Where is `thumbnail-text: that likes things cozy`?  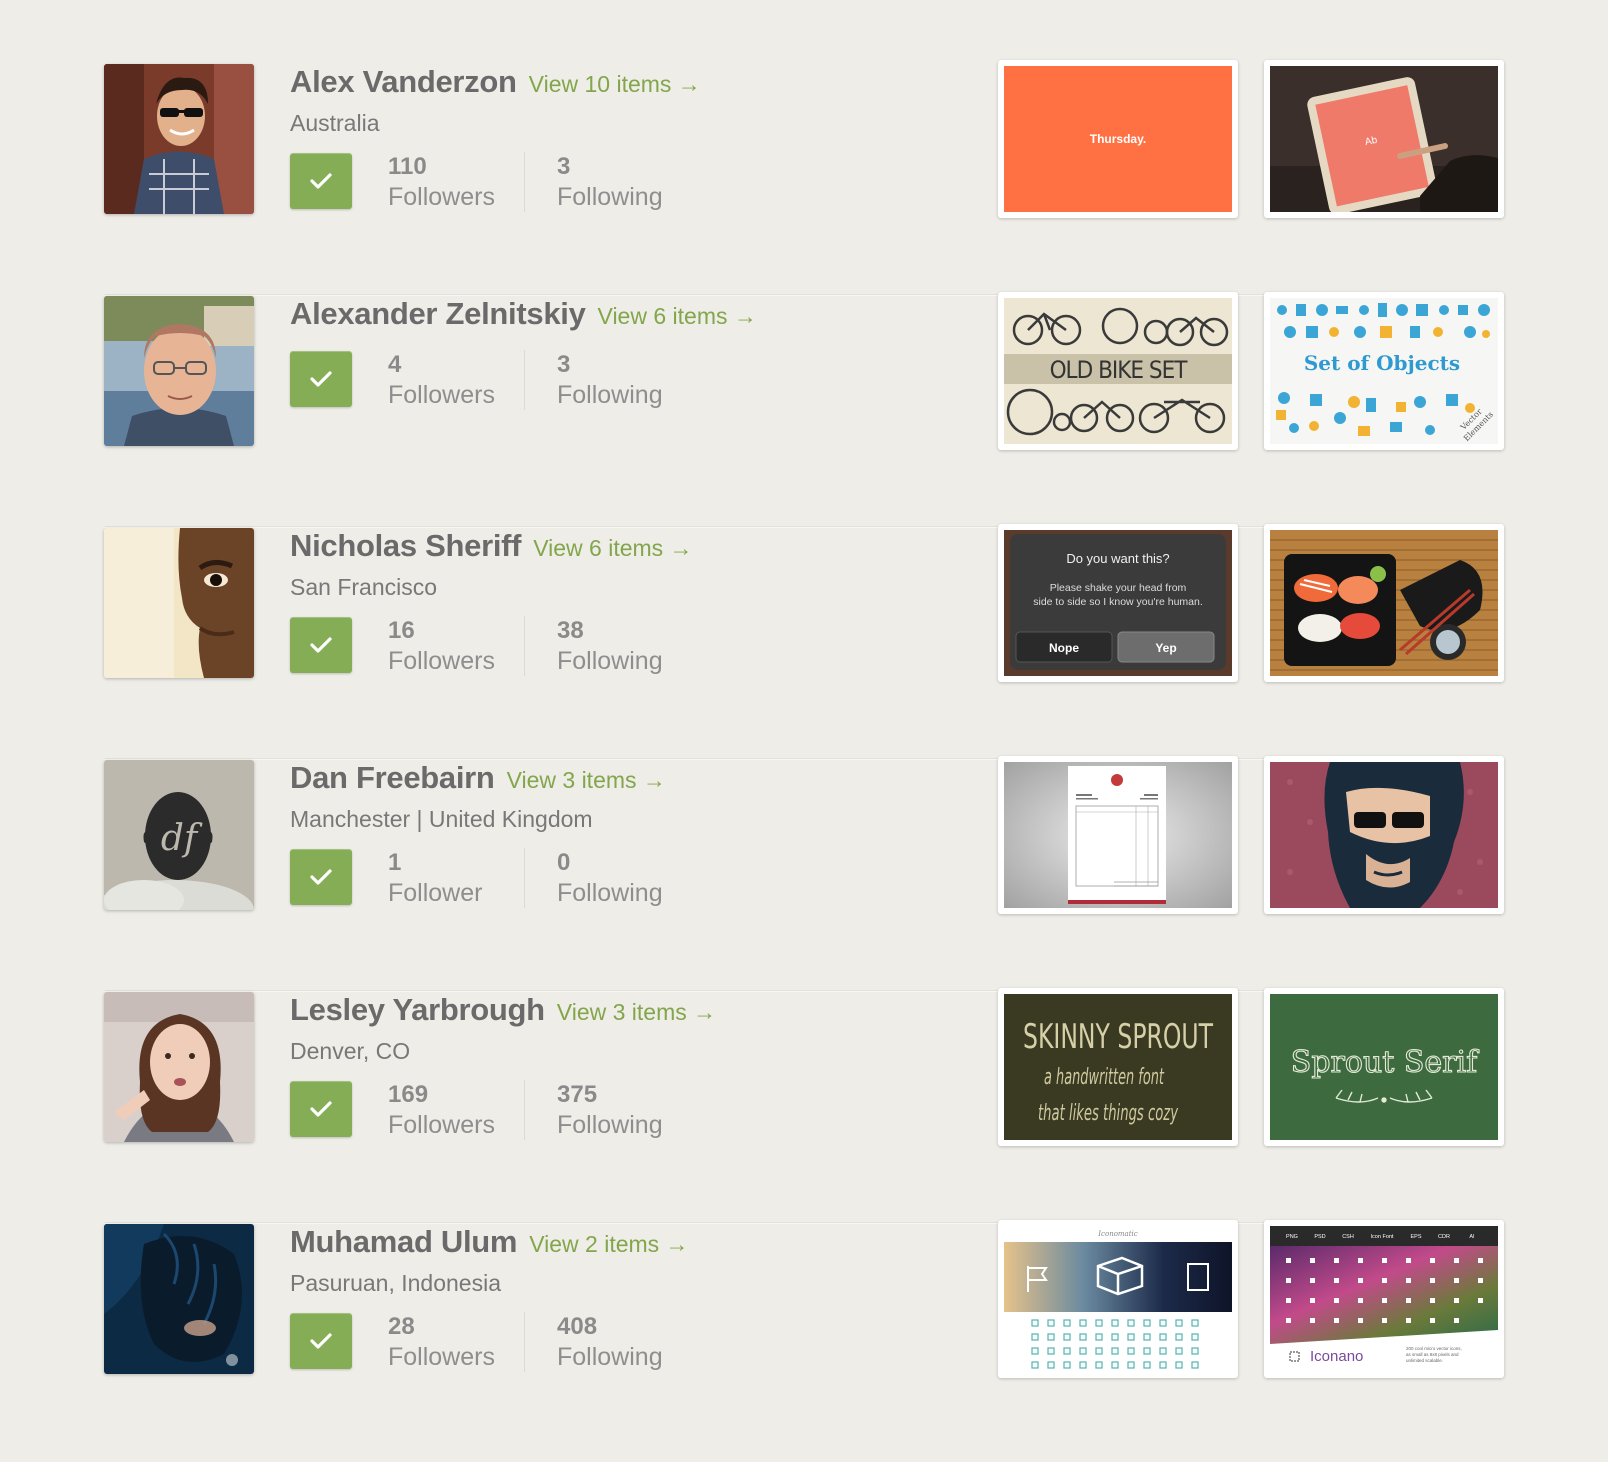 thumbnail-text: that likes things cozy is located at coordinates (1108, 1113).